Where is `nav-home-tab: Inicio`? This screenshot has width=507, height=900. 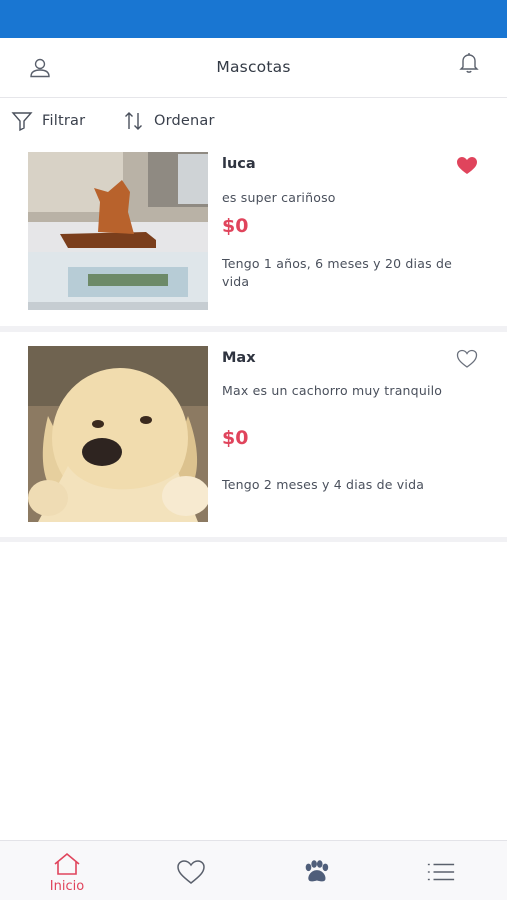 nav-home-tab: Inicio is located at coordinates (67, 870).